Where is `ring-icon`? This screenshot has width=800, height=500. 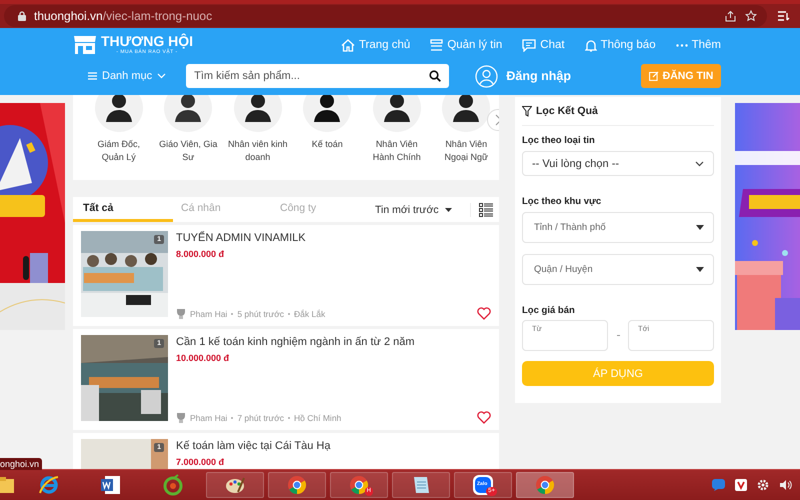
ring-icon is located at coordinates (173, 485).